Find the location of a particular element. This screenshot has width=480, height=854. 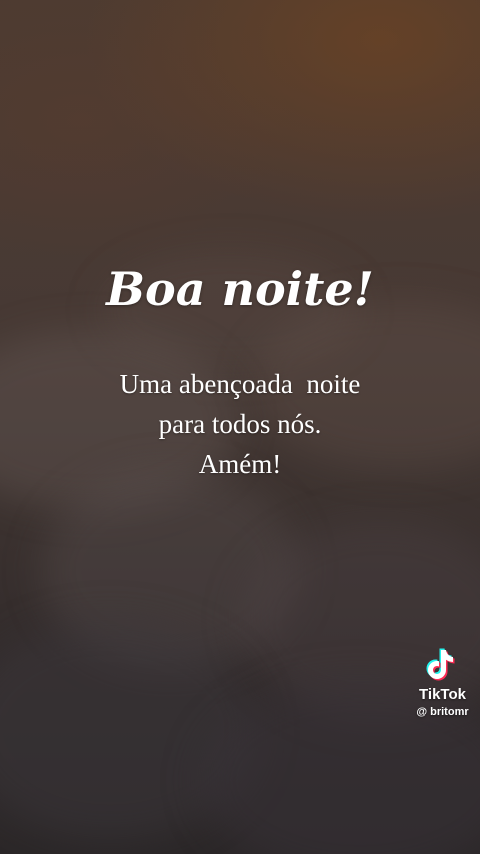

tiktok-brand: TikTok is located at coordinates (442, 694).